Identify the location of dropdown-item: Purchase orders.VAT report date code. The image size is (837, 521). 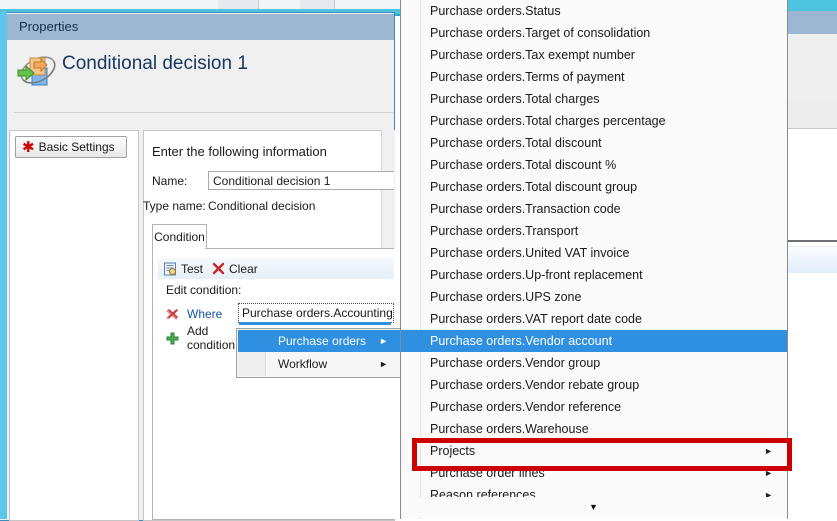
(594, 319).